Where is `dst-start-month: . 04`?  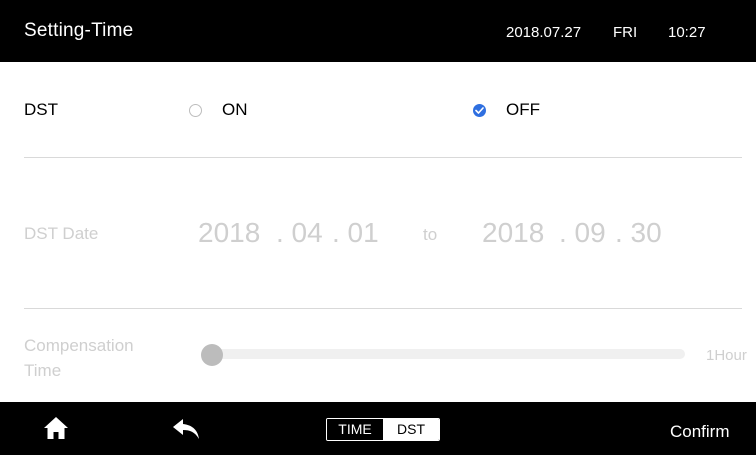 dst-start-month: . 04 is located at coordinates (299, 233).